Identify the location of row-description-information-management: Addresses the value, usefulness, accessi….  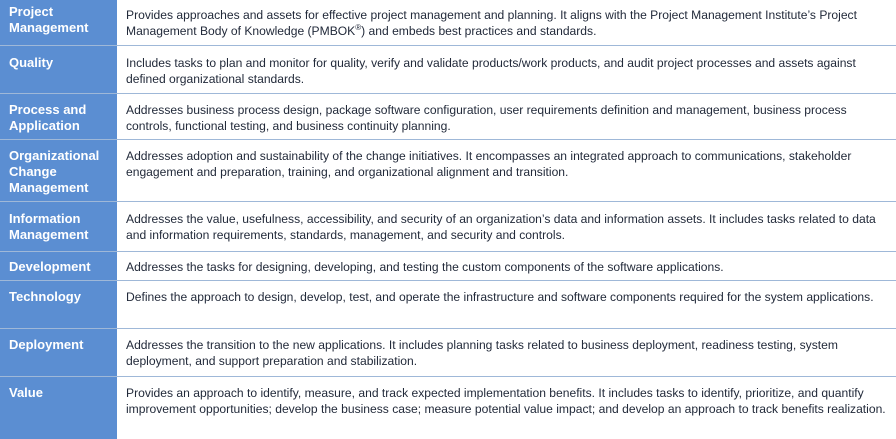
(501, 227).